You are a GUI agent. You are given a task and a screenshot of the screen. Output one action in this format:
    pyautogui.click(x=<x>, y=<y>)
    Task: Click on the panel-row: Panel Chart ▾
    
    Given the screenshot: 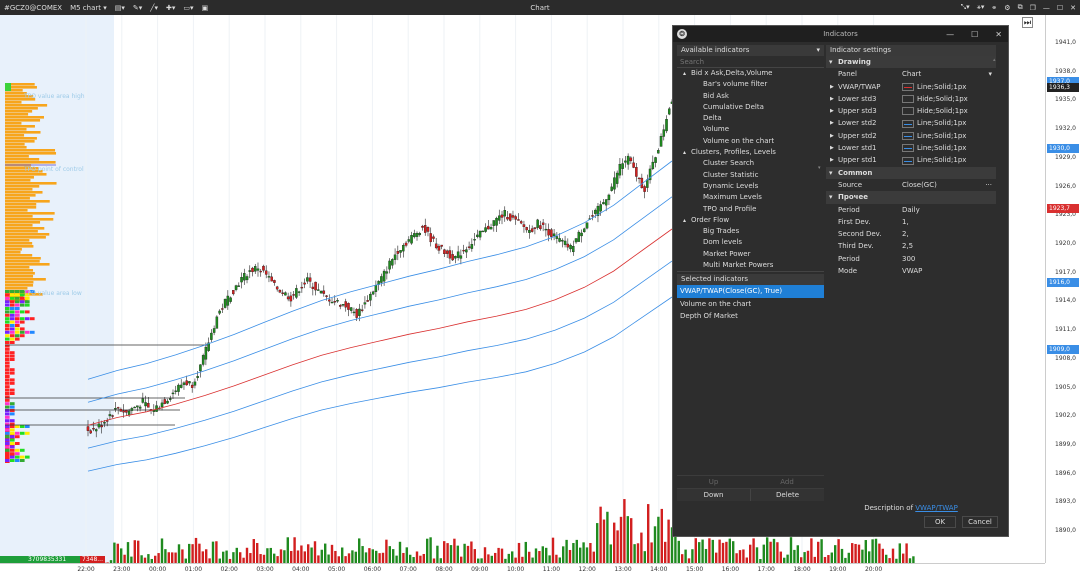 What is the action you would take?
    pyautogui.click(x=911, y=74)
    